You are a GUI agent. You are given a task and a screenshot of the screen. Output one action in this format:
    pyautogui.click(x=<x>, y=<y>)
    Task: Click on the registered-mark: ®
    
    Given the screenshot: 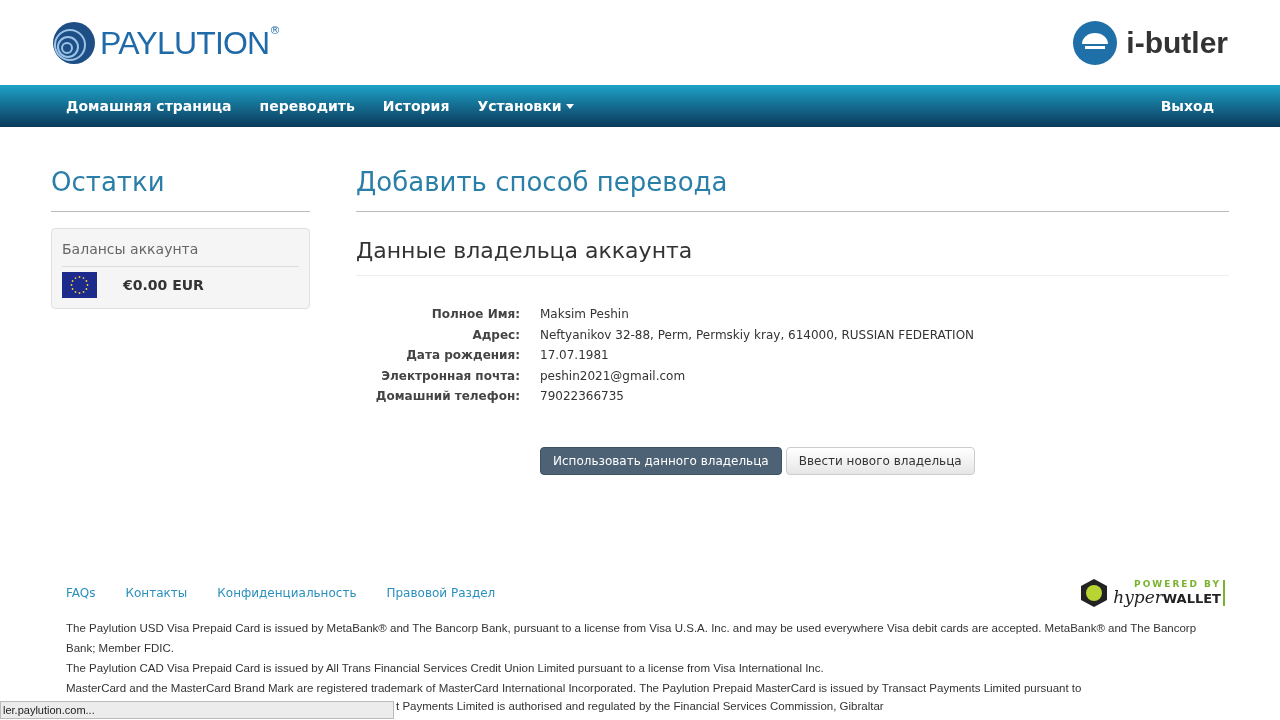 What is the action you would take?
    pyautogui.click(x=275, y=30)
    